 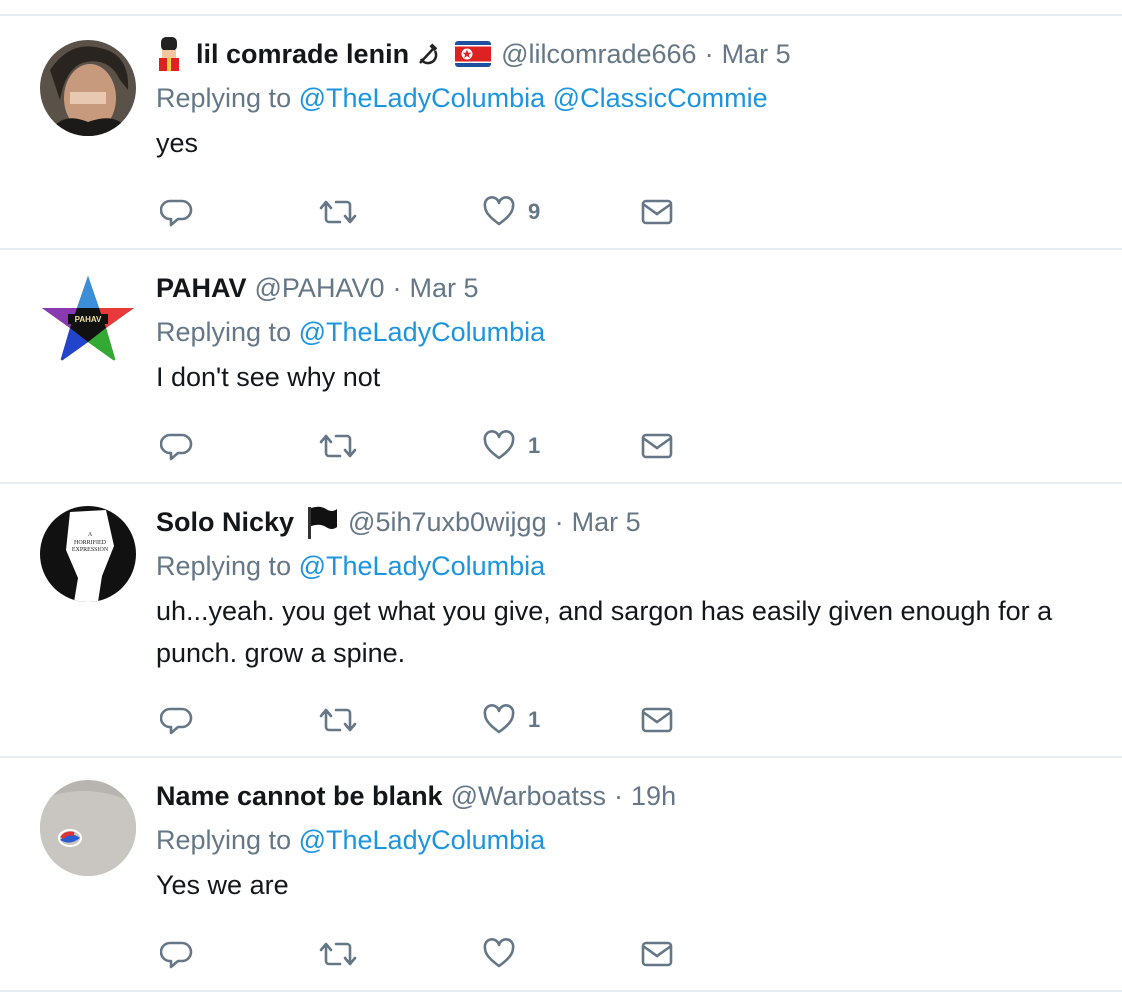 I want to click on svg-text: HORRIFIED, so click(x=90, y=543).